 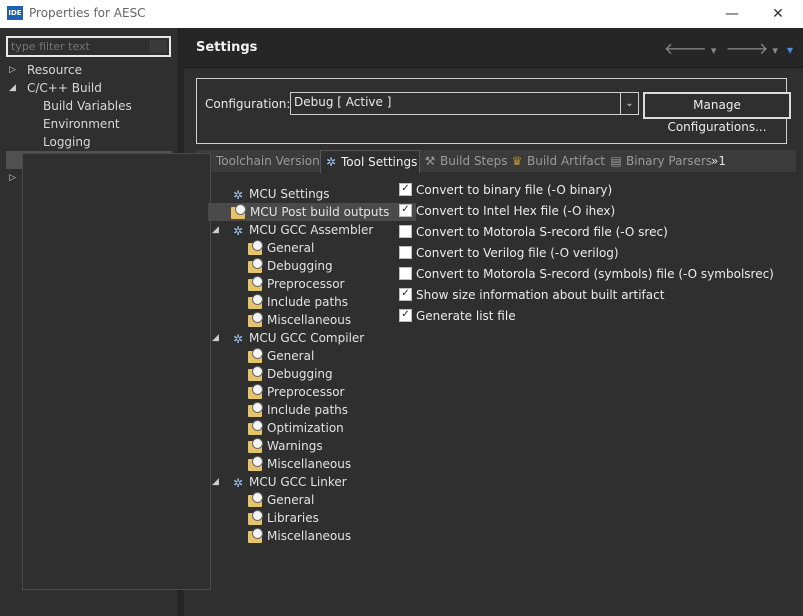 What do you see at coordinates (86, 70) in the screenshot?
I see `sidebar-item-resource: ▷ Resource` at bounding box center [86, 70].